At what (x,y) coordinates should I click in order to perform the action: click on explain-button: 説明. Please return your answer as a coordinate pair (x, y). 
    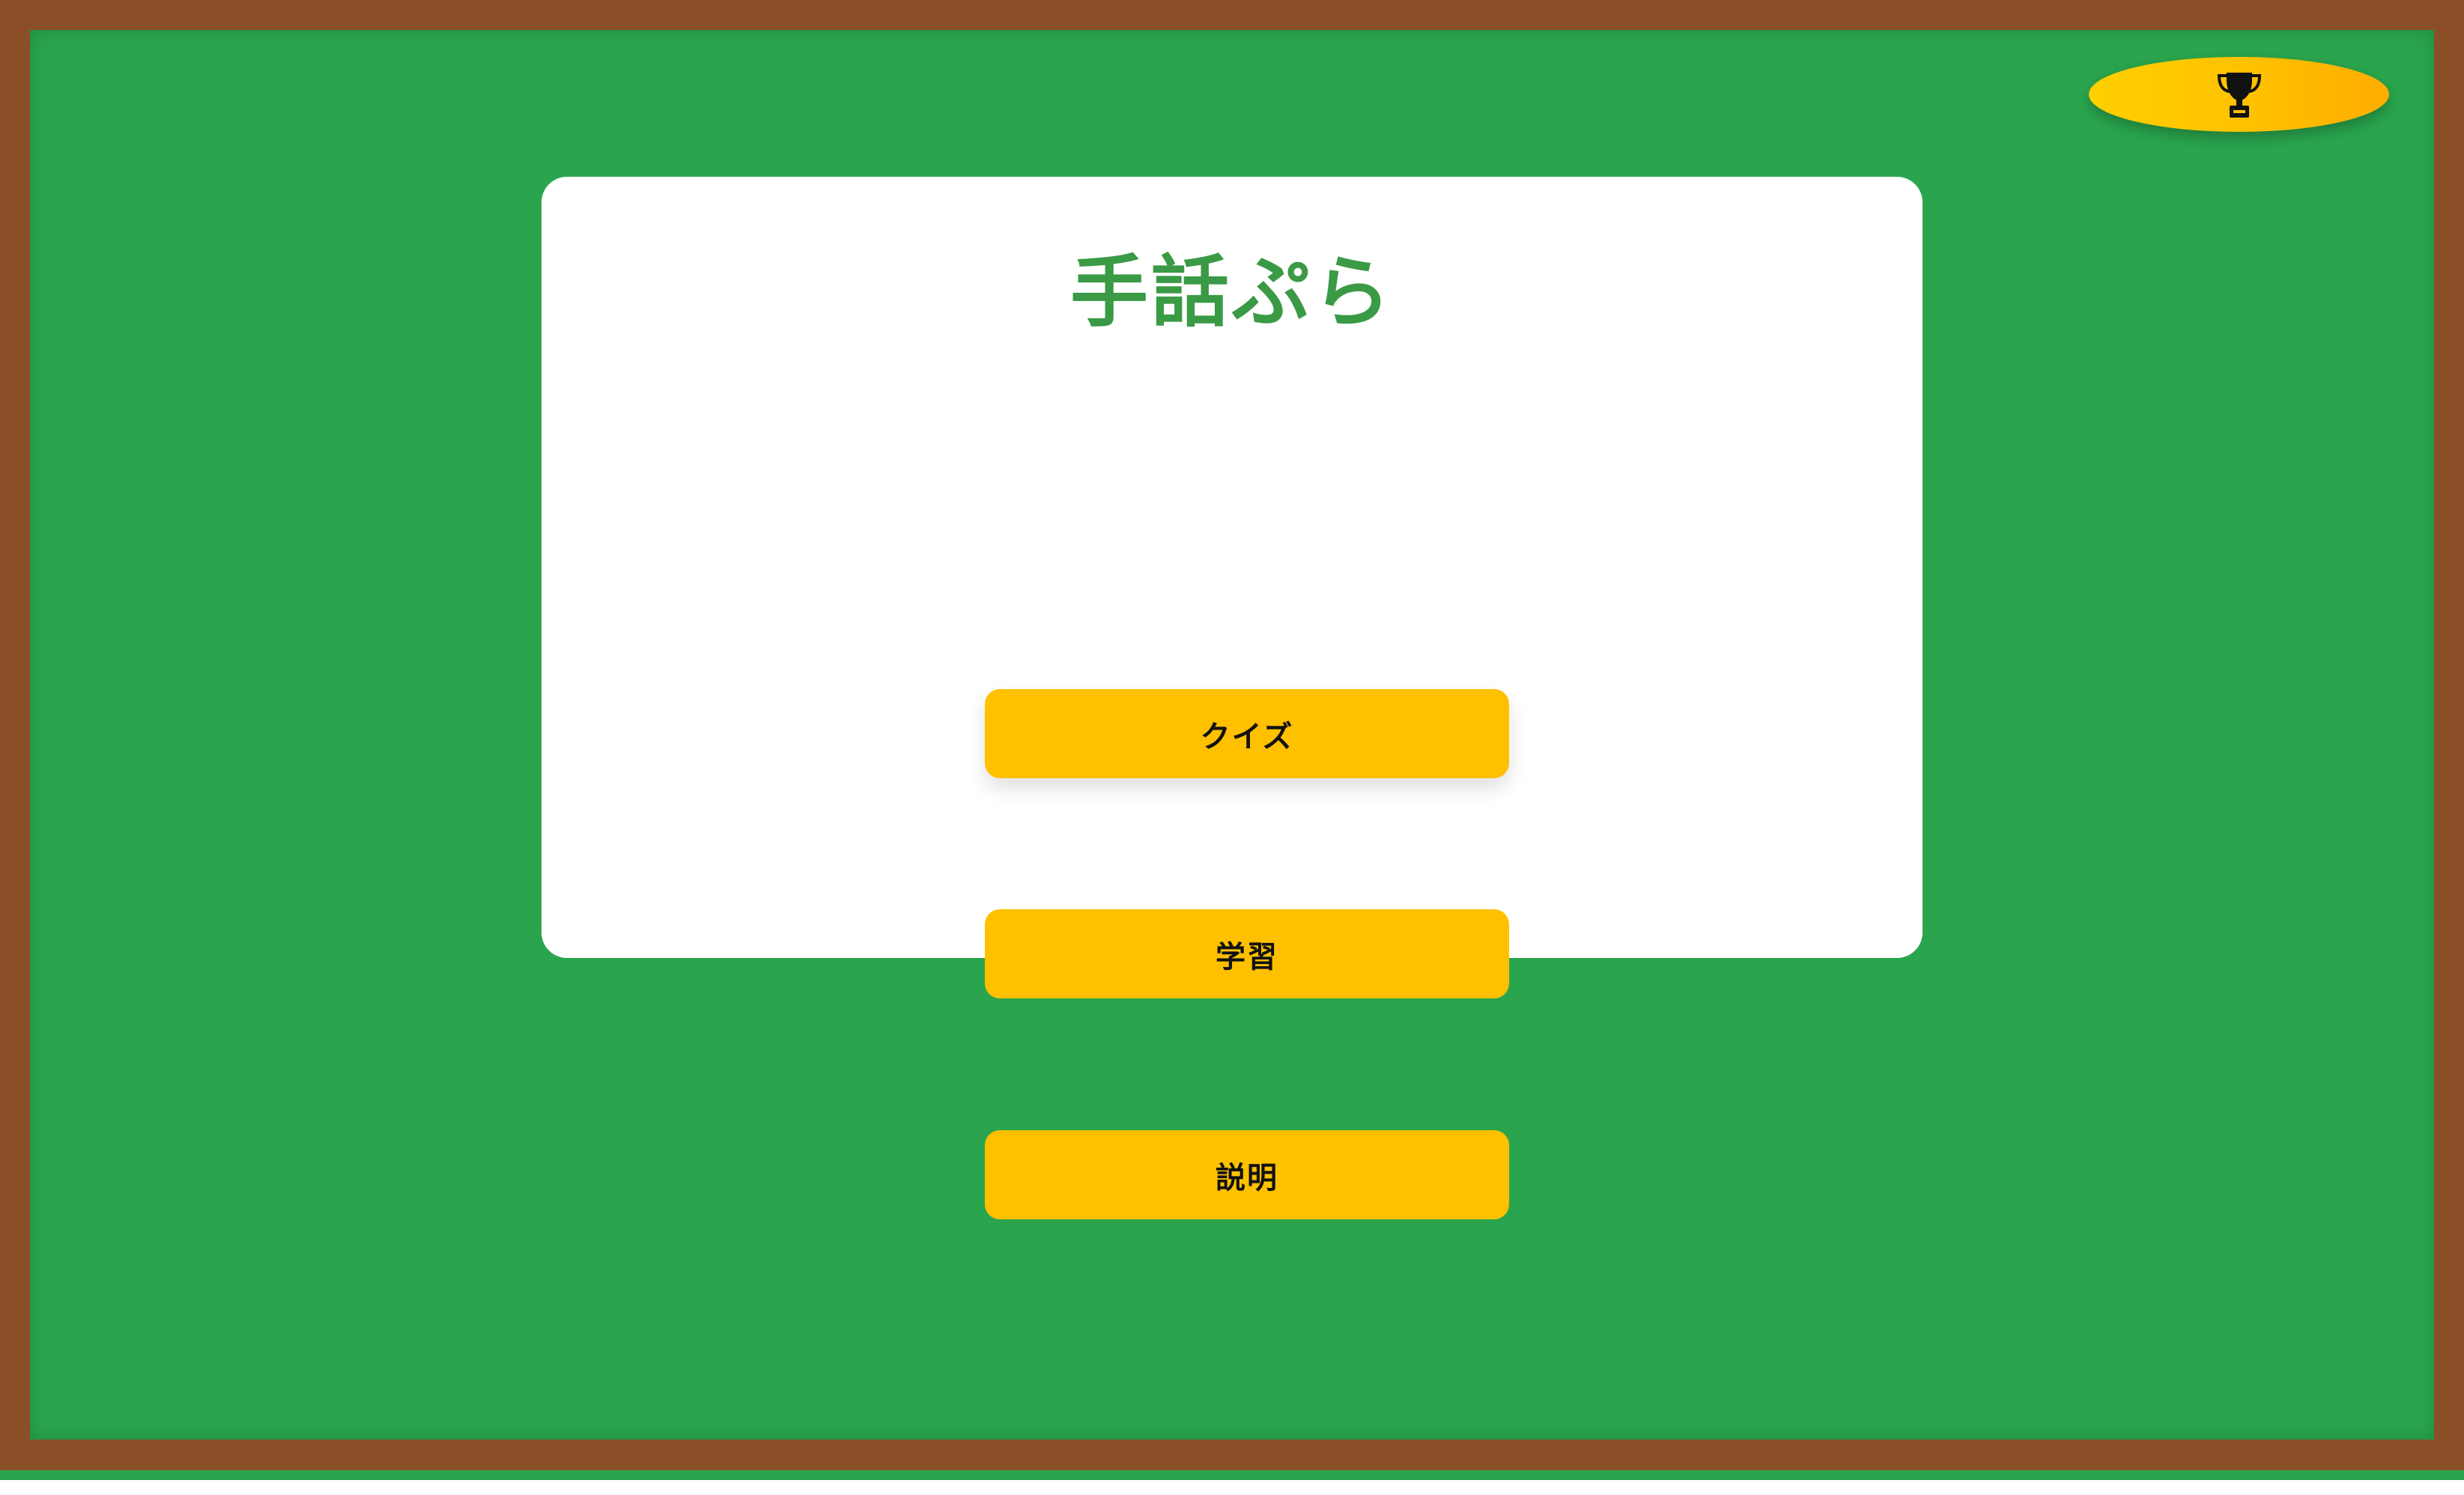
    Looking at the image, I should click on (1247, 1174).